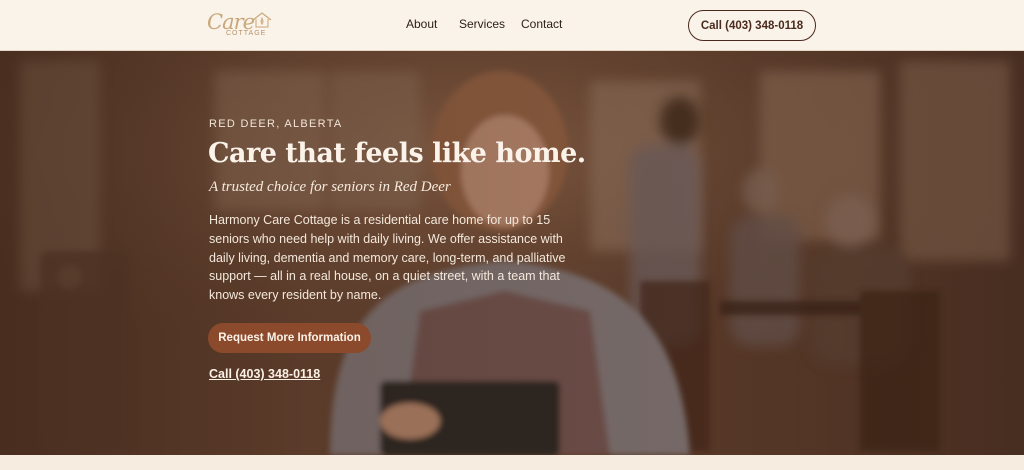 This screenshot has width=1024, height=470. Describe the element at coordinates (541, 24) in the screenshot. I see `nav-link-contact: Contact` at that location.